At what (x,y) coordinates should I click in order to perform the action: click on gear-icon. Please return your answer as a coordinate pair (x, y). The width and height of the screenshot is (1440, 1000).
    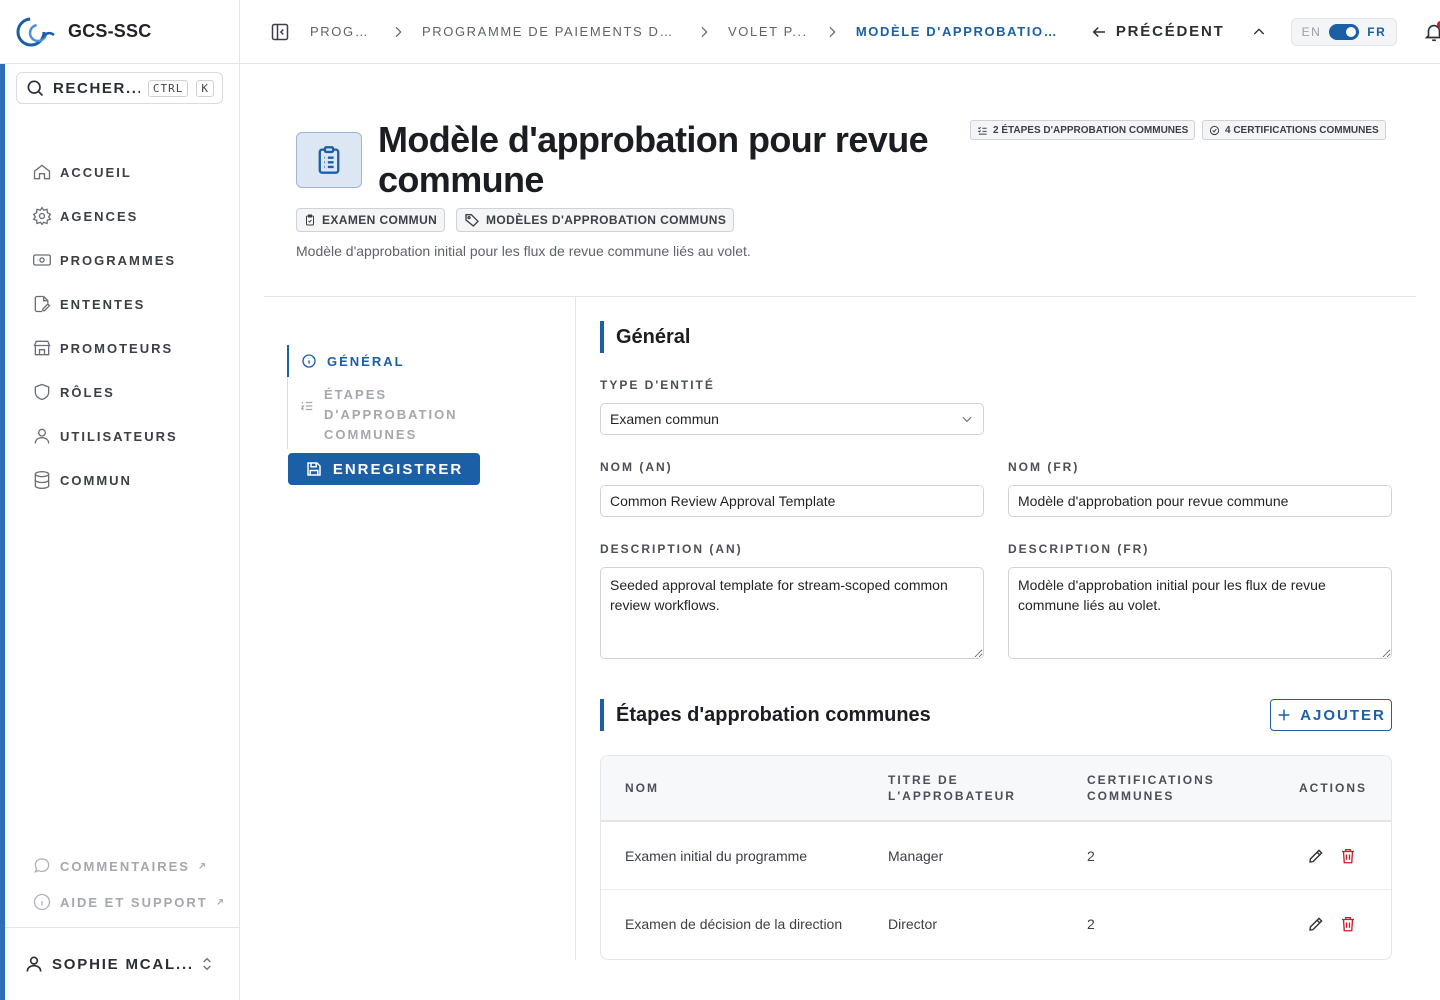
    Looking at the image, I should click on (42, 216).